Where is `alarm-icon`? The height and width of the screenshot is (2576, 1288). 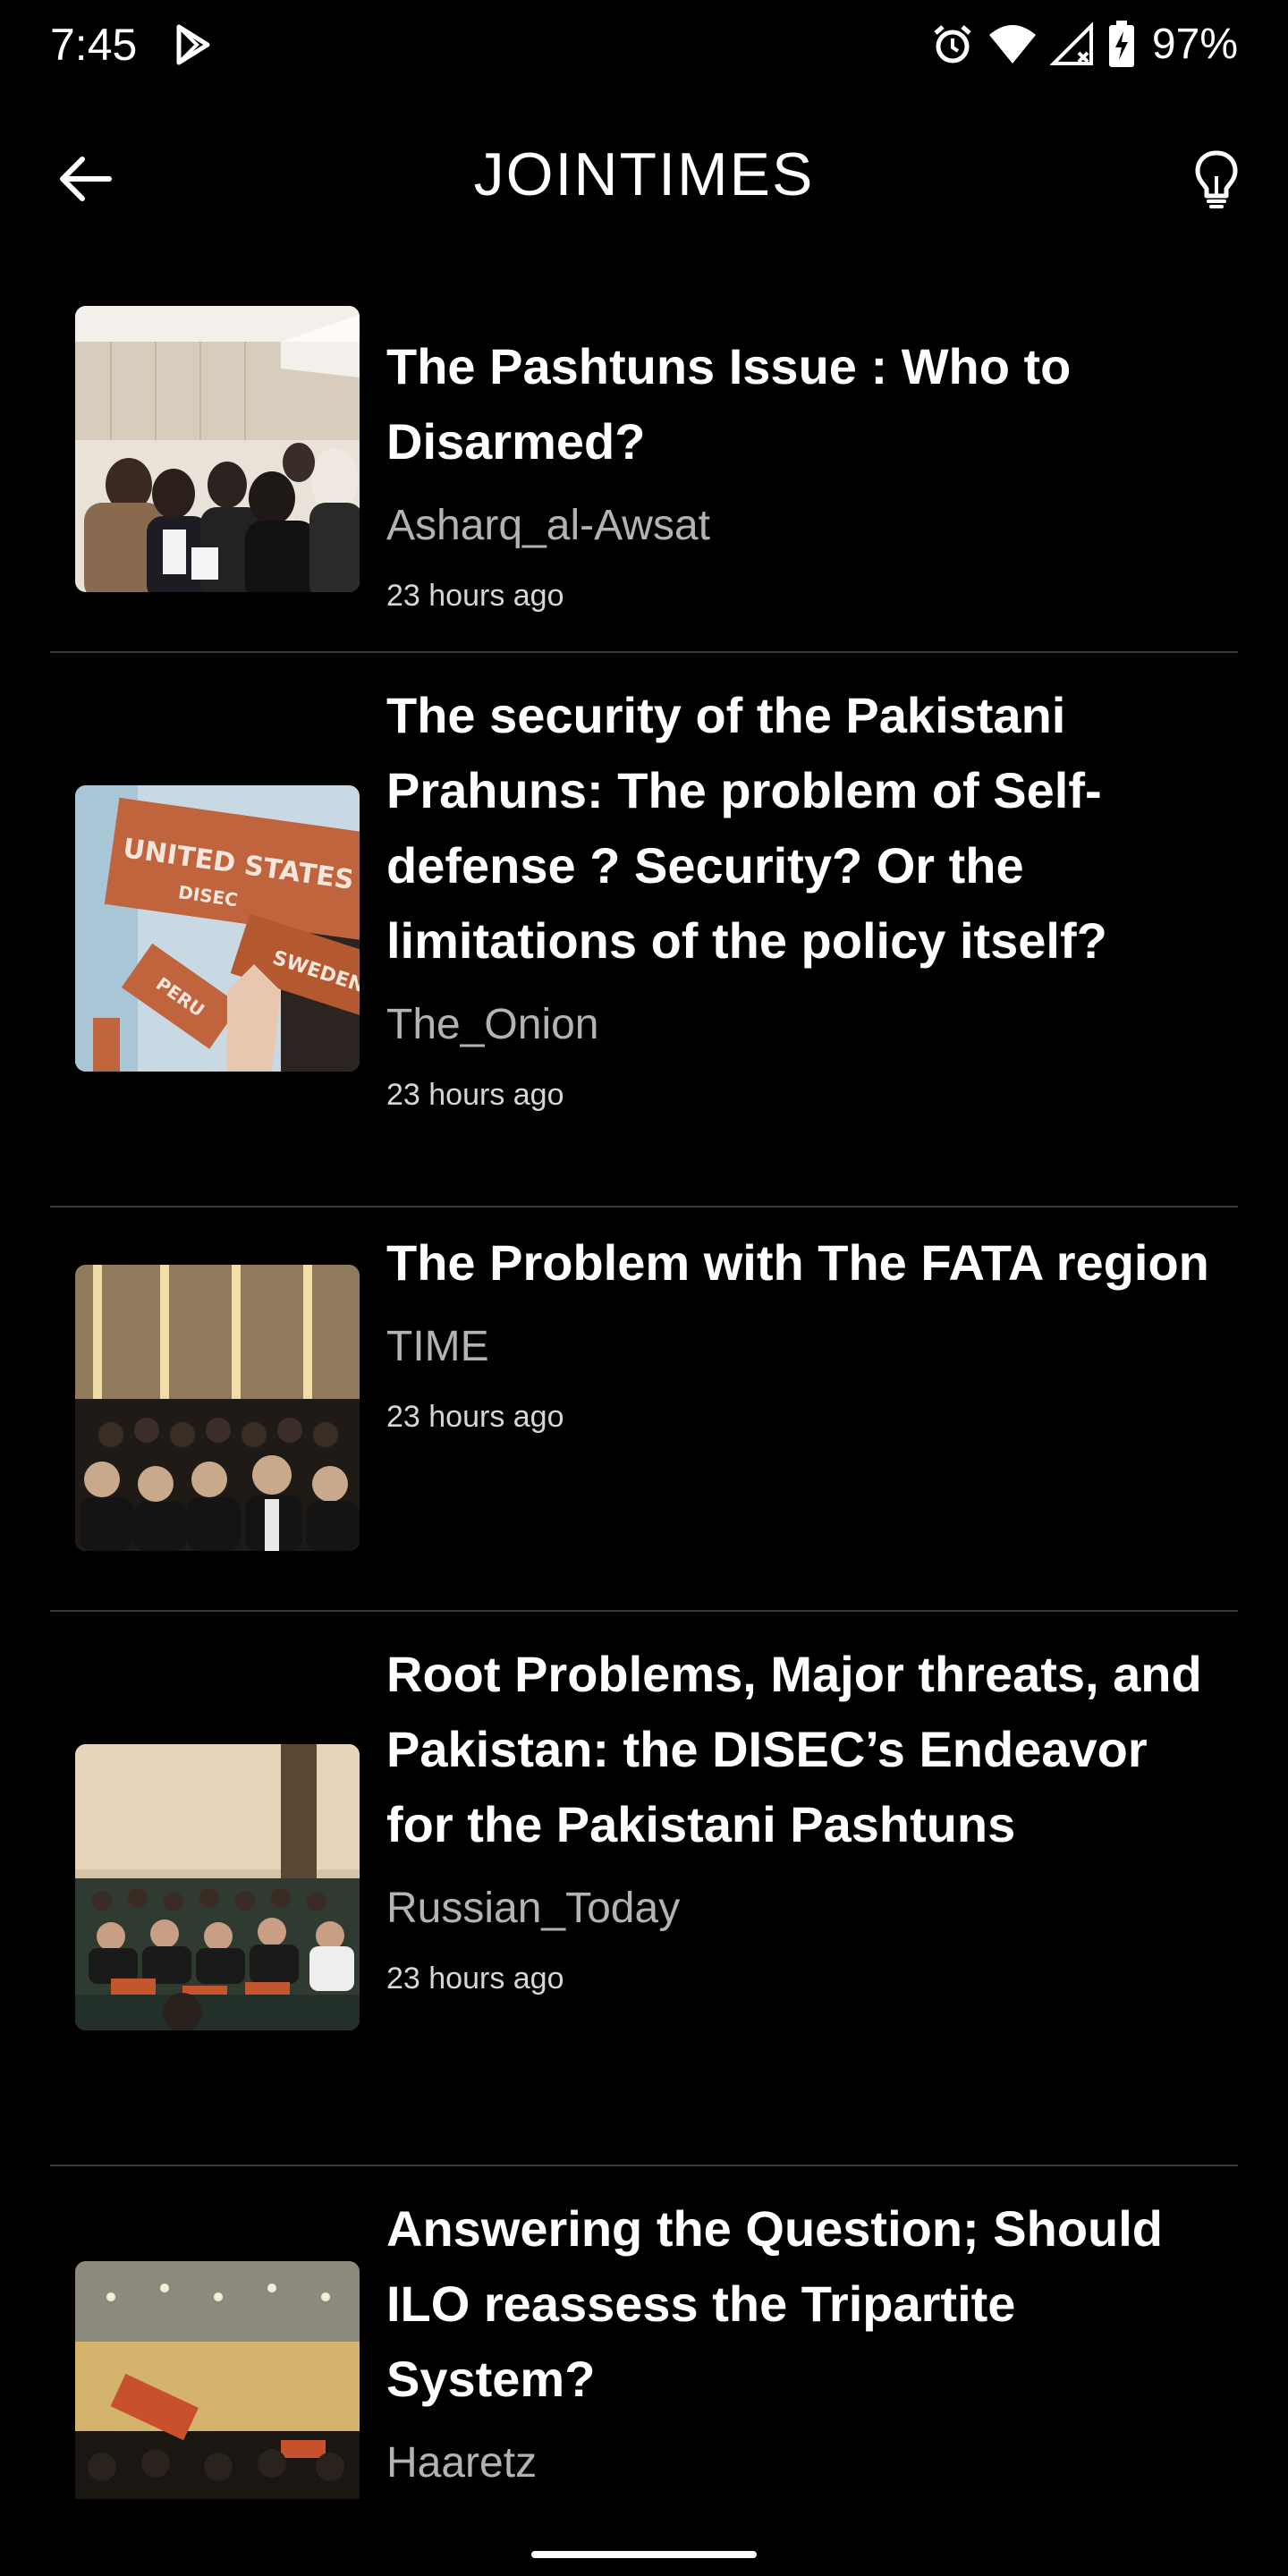 alarm-icon is located at coordinates (952, 44).